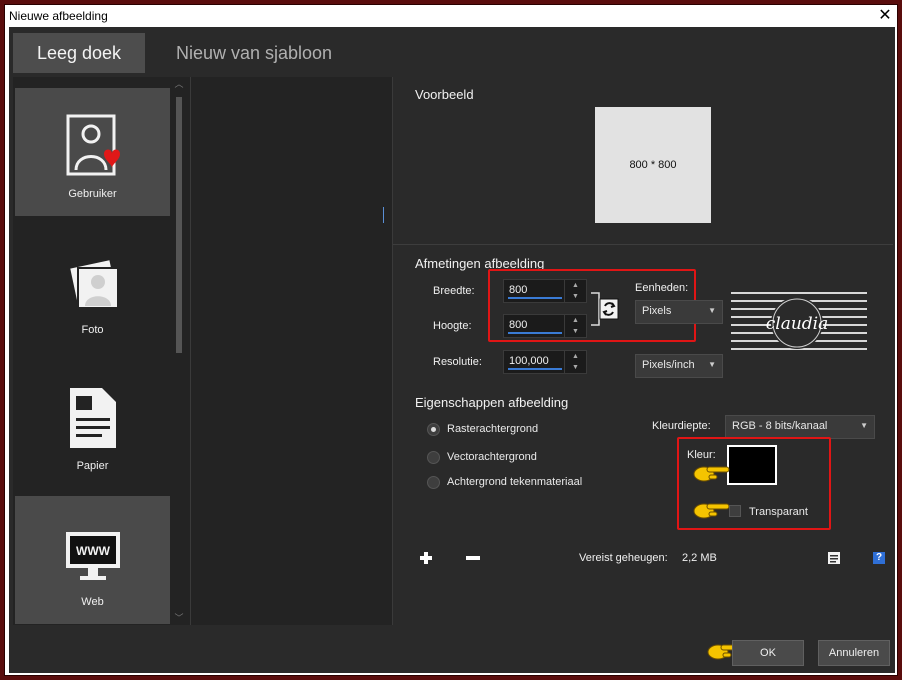 Image resolution: width=902 pixels, height=680 pixels. Describe the element at coordinates (92, 330) in the screenshot. I see `category-label: Foto` at that location.